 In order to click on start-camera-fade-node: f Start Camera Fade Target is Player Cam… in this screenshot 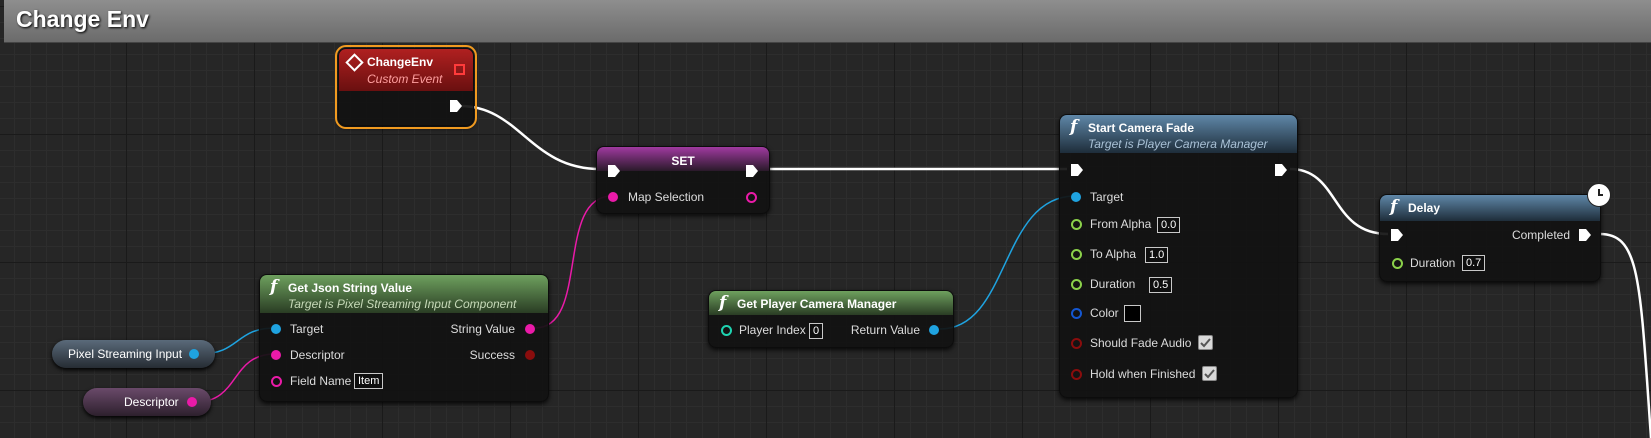, I will do `click(1178, 256)`.